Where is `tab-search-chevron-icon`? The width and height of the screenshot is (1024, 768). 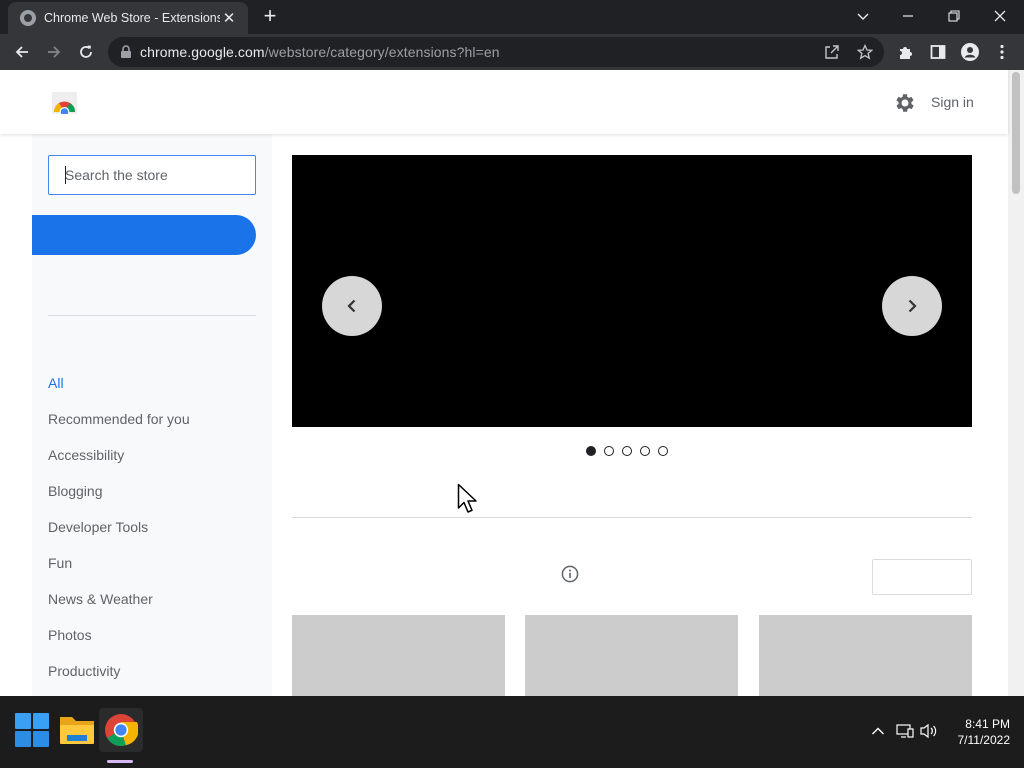
tab-search-chevron-icon is located at coordinates (863, 16).